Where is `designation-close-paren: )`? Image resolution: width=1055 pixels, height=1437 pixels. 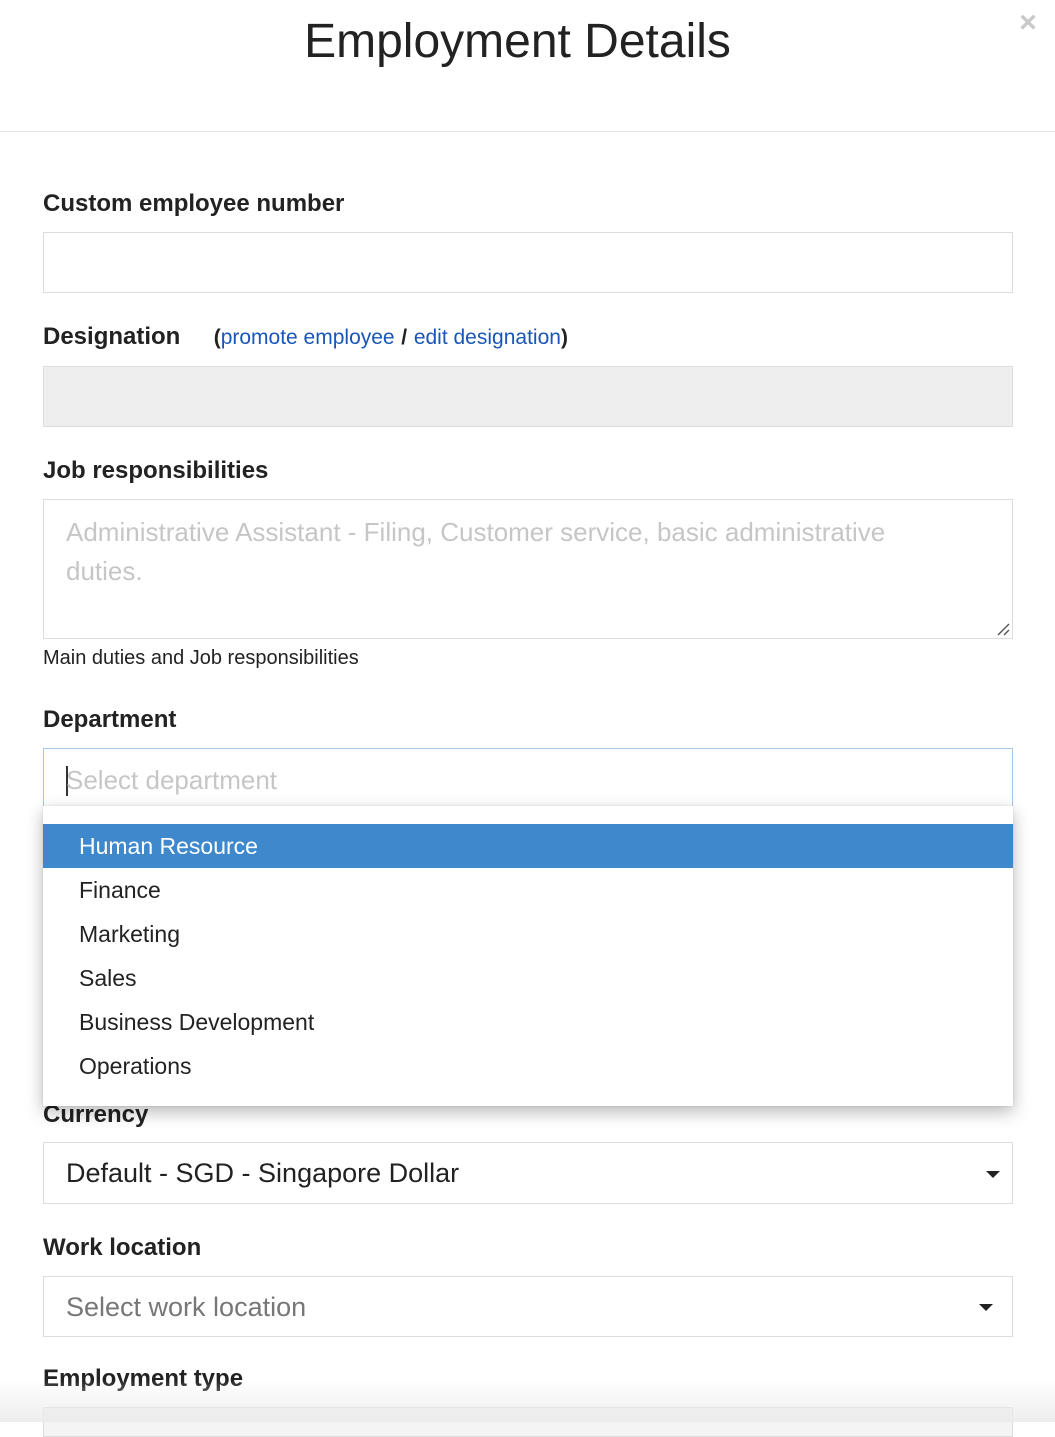
designation-close-paren: ) is located at coordinates (564, 337).